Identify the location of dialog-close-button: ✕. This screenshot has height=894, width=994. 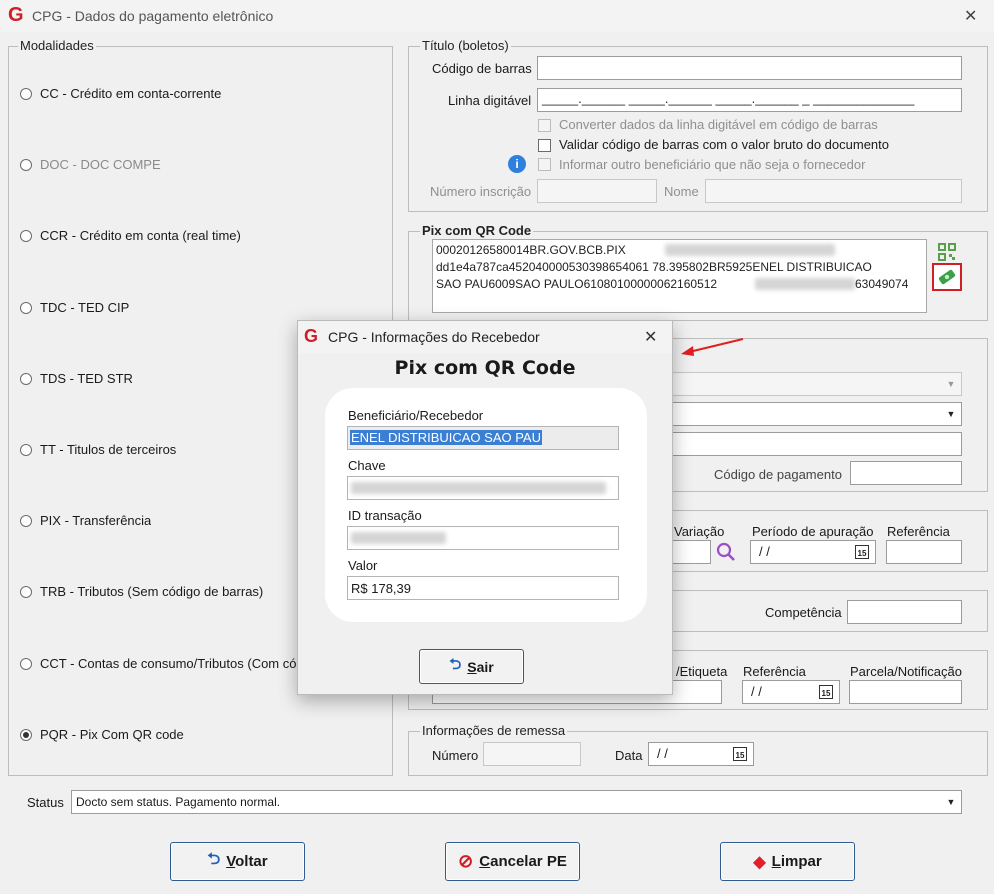
(650, 337).